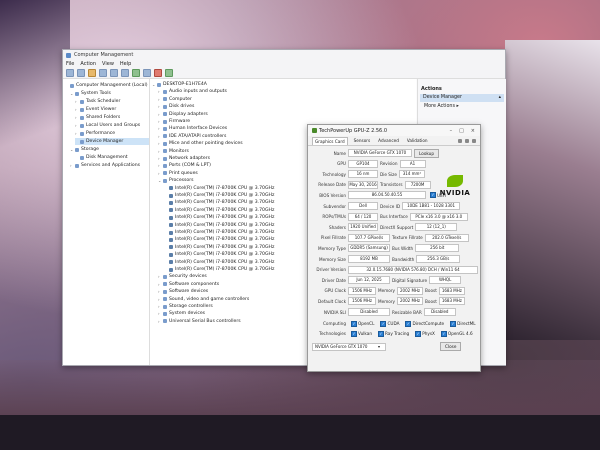 Image resolution: width=600 pixels, height=450 pixels. Describe the element at coordinates (388, 140) in the screenshot. I see `tab-advanced: Advanced` at that location.